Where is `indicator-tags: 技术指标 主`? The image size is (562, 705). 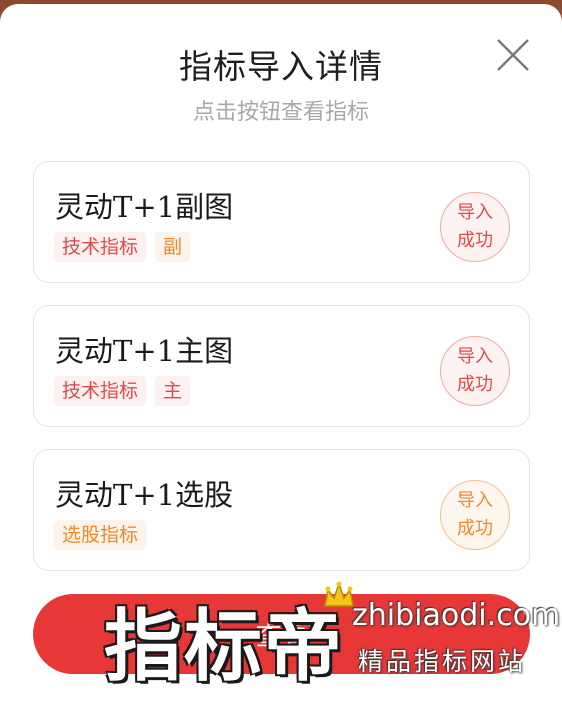
indicator-tags: 技术指标 主 is located at coordinates (122, 391).